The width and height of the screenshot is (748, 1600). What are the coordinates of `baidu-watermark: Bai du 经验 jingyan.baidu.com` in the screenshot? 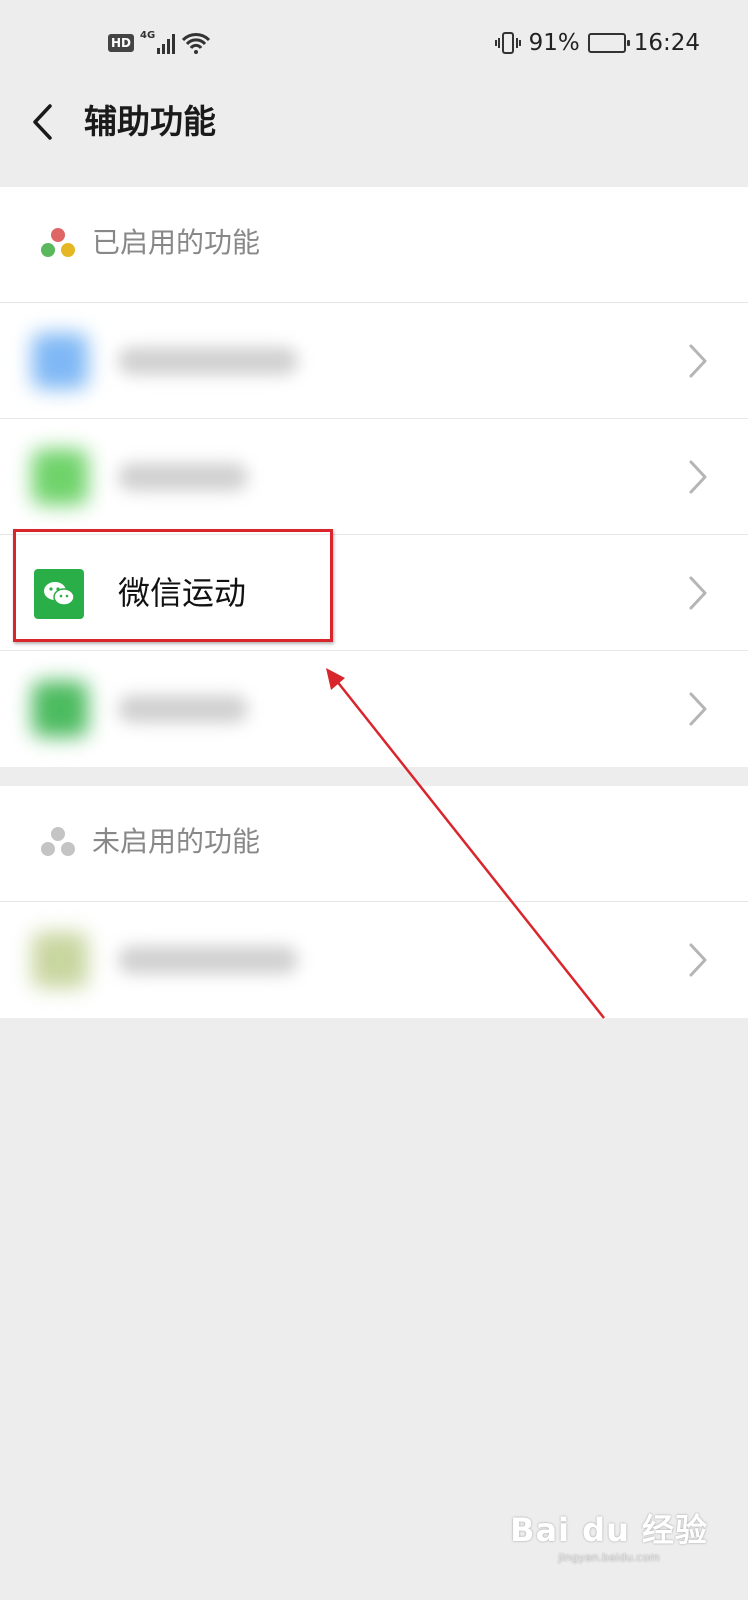 It's located at (609, 1534).